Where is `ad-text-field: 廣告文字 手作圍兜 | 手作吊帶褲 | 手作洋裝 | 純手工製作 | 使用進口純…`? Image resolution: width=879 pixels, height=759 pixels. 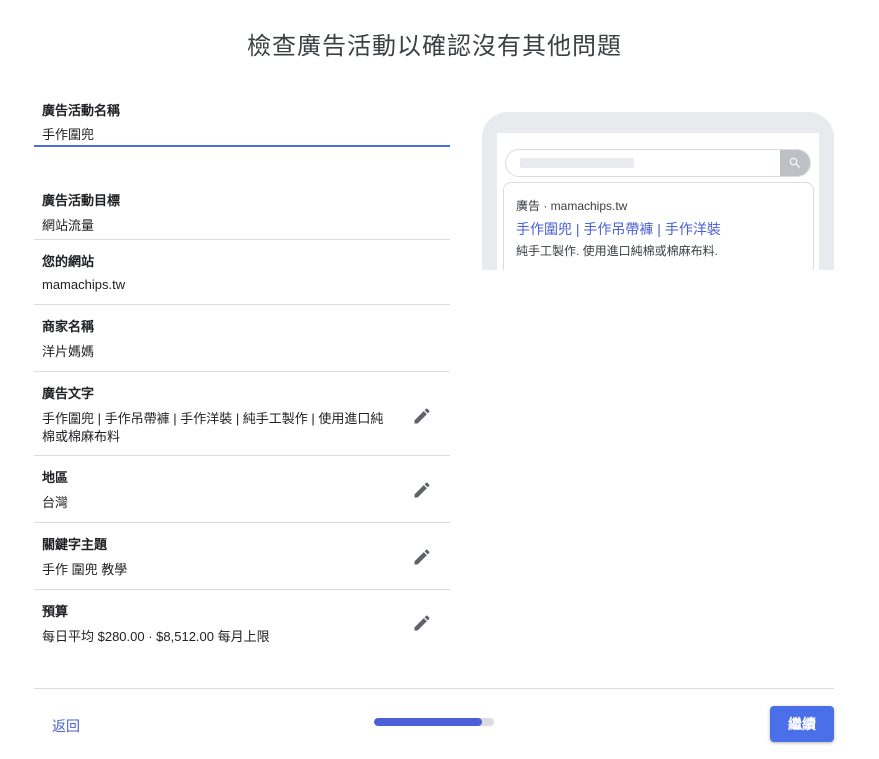
ad-text-field: 廣告文字 手作圍兜 | 手作吊帶褲 | 手作洋裝 | 純手工製作 | 使用進口純… is located at coordinates (242, 414).